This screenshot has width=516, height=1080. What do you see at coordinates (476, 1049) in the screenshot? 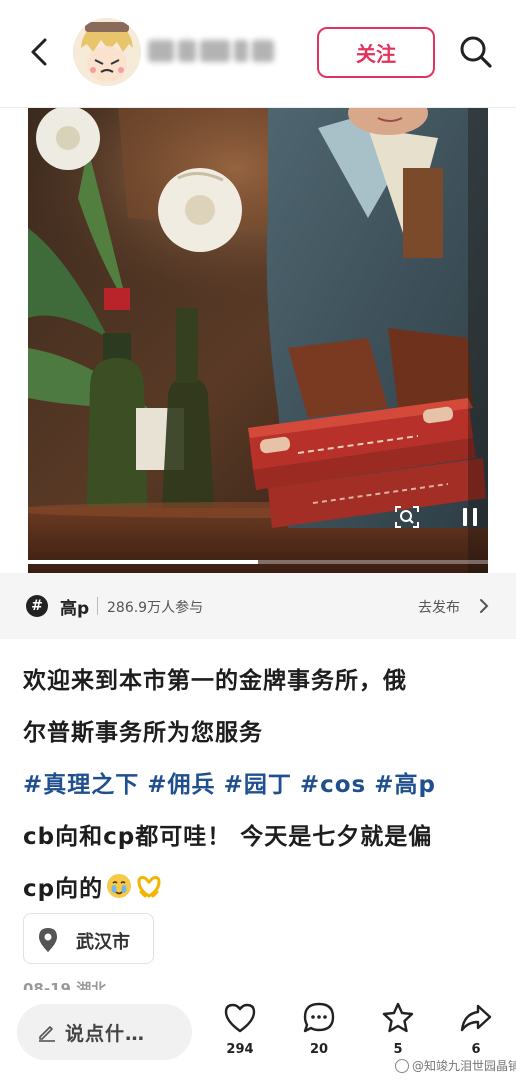
I see `share-count: 6` at bounding box center [476, 1049].